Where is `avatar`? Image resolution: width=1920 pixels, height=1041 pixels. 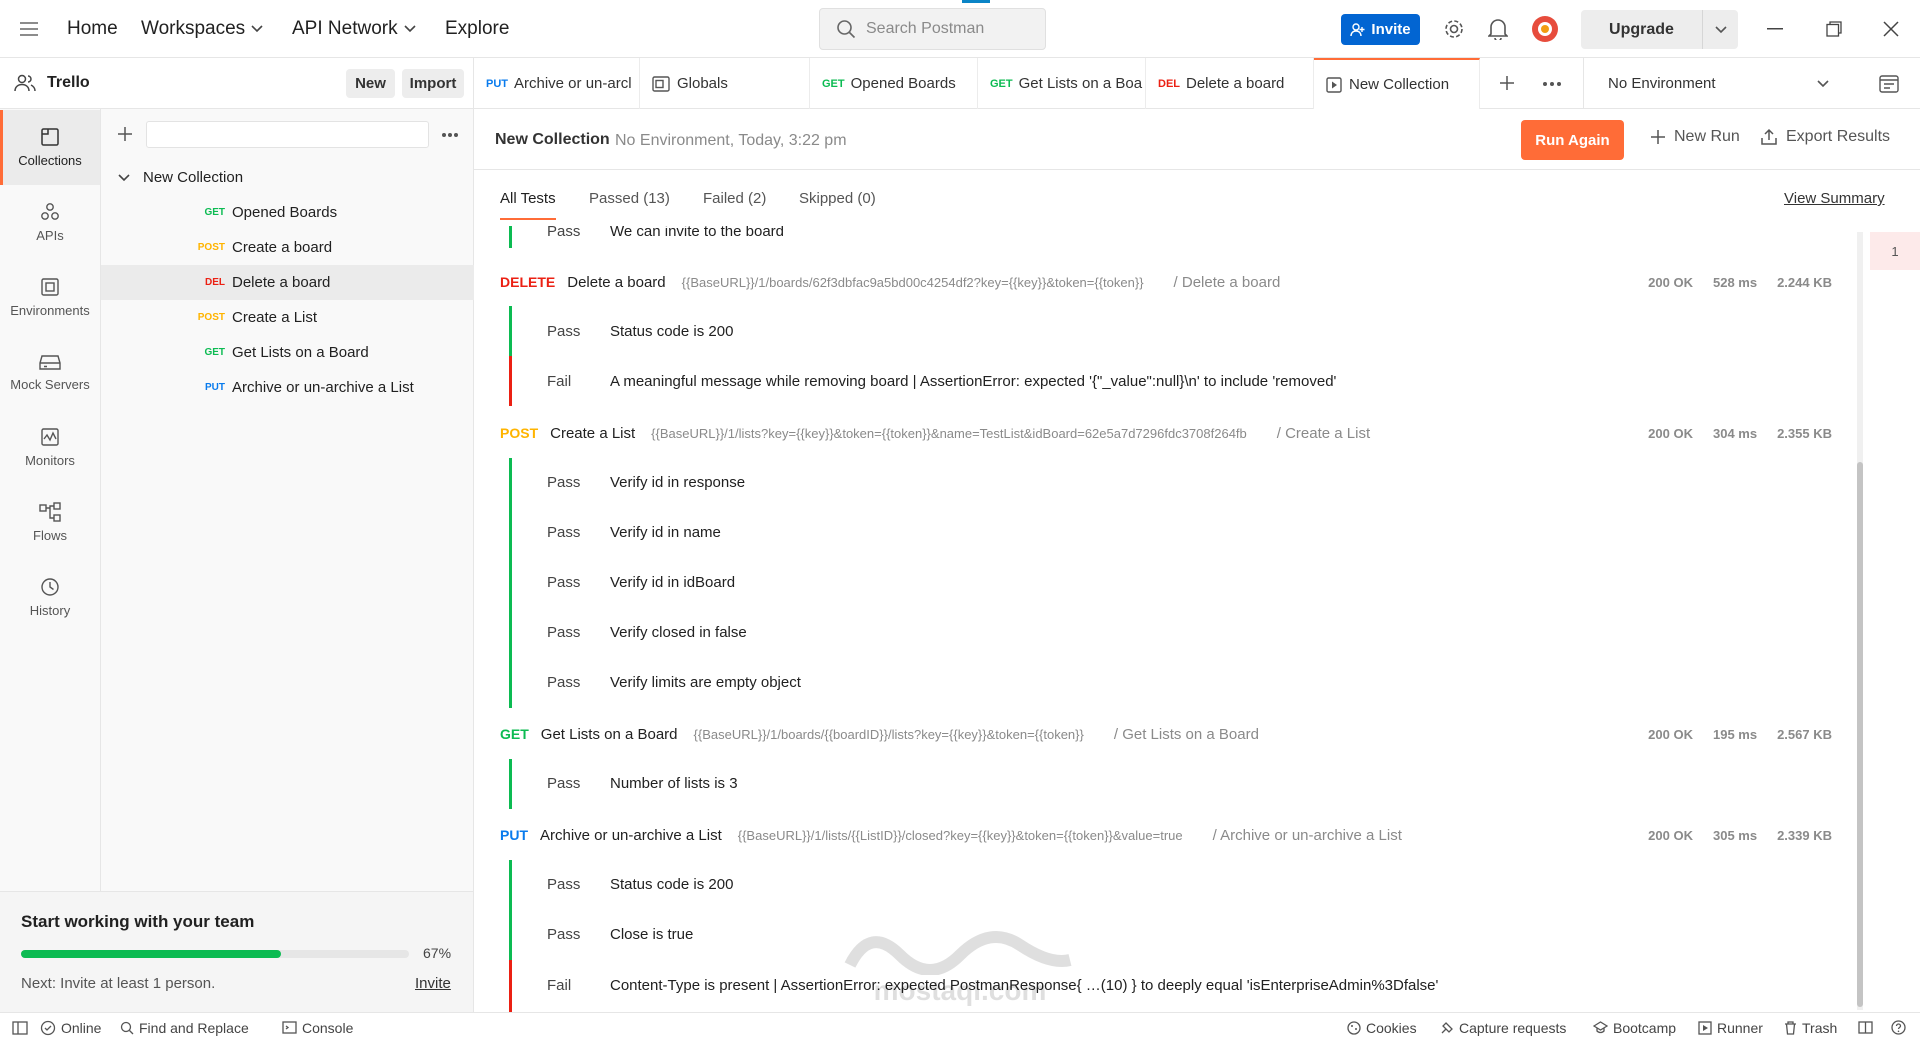 avatar is located at coordinates (1545, 29).